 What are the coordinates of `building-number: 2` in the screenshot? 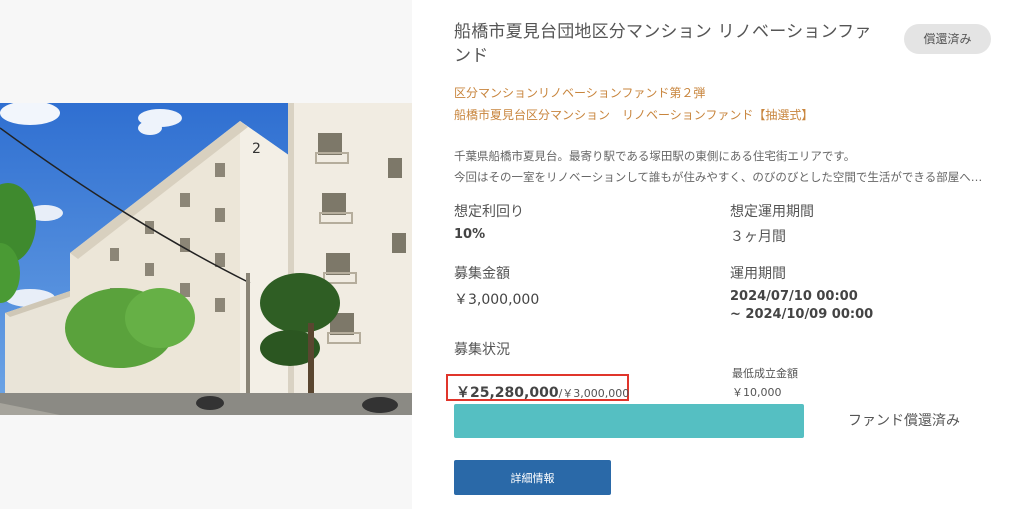 It's located at (256, 149).